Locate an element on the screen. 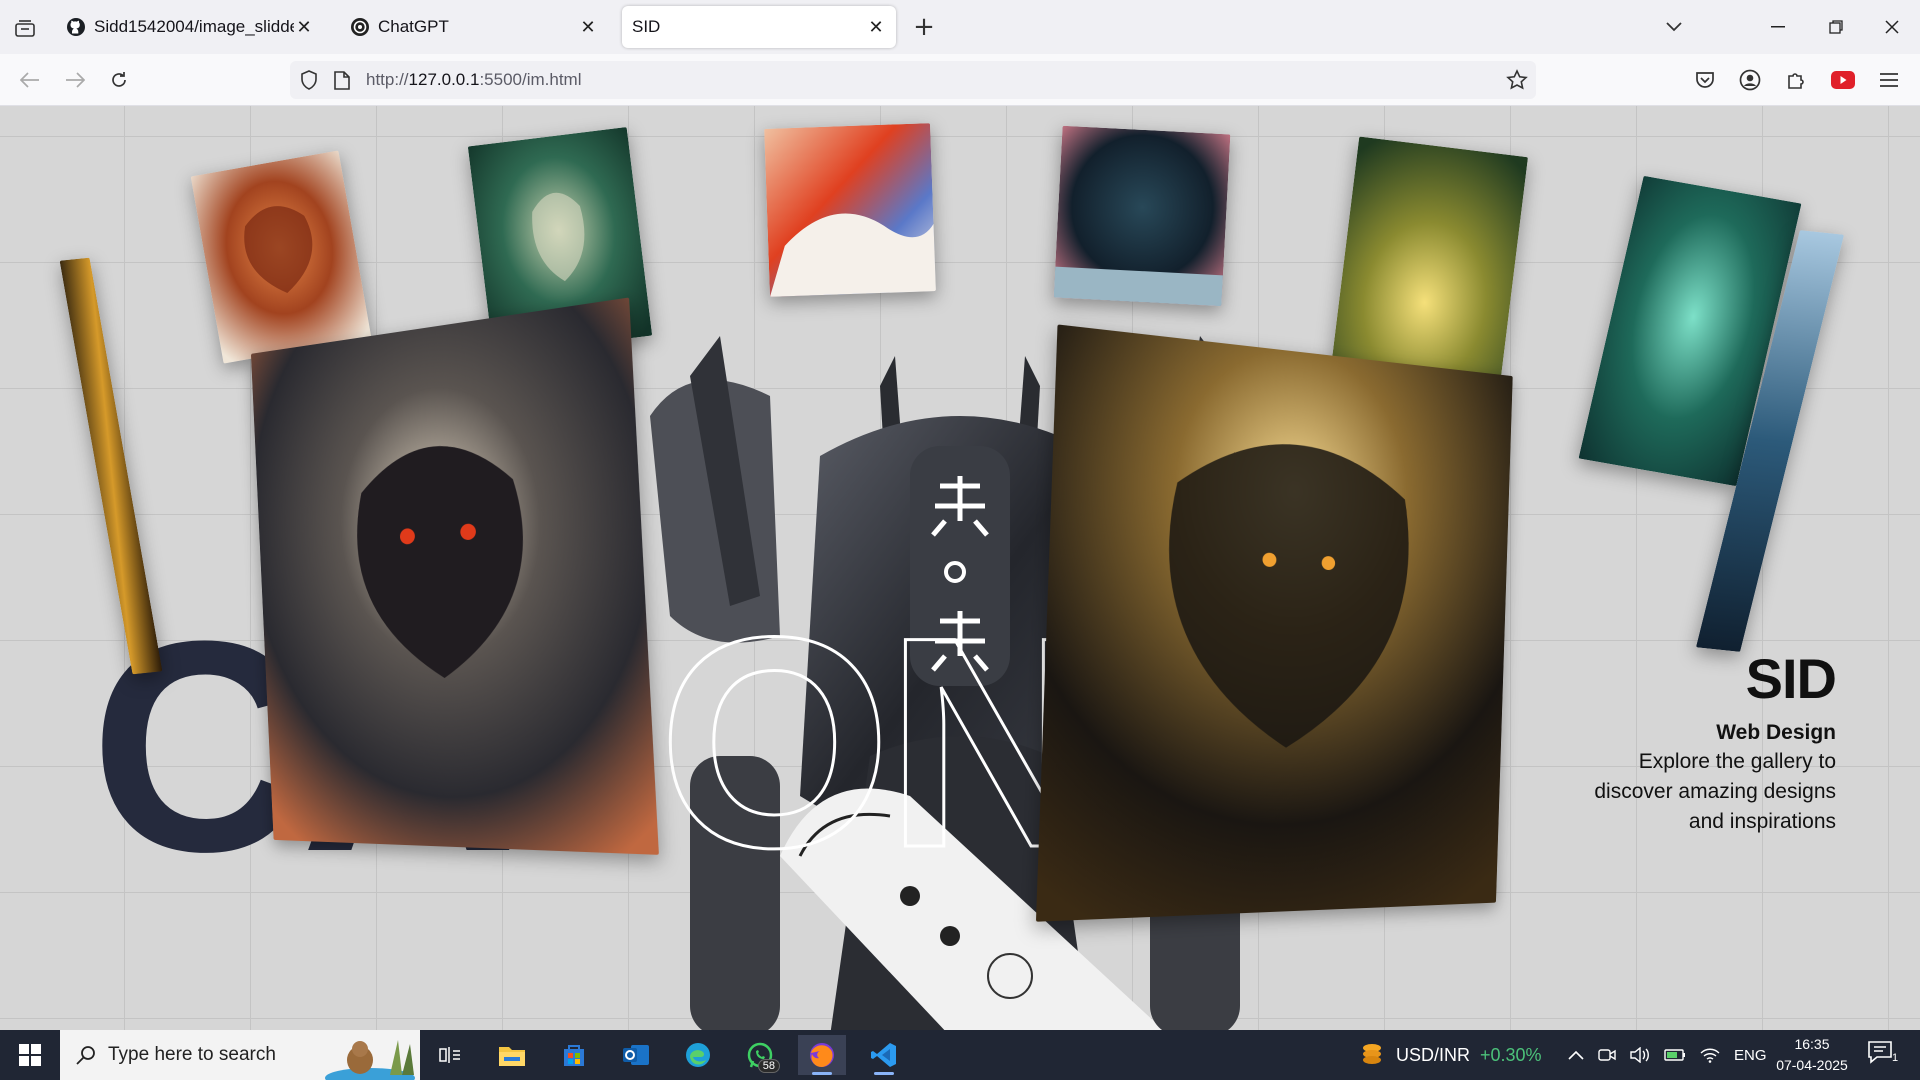  pocket-icon is located at coordinates (1705, 80).